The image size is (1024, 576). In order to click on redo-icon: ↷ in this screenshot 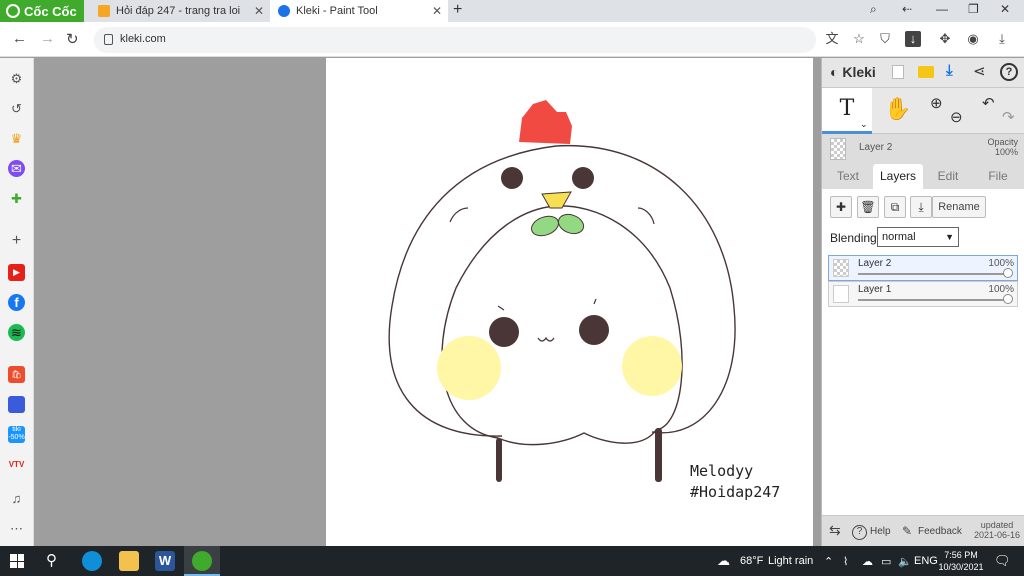, I will do `click(1008, 117)`.